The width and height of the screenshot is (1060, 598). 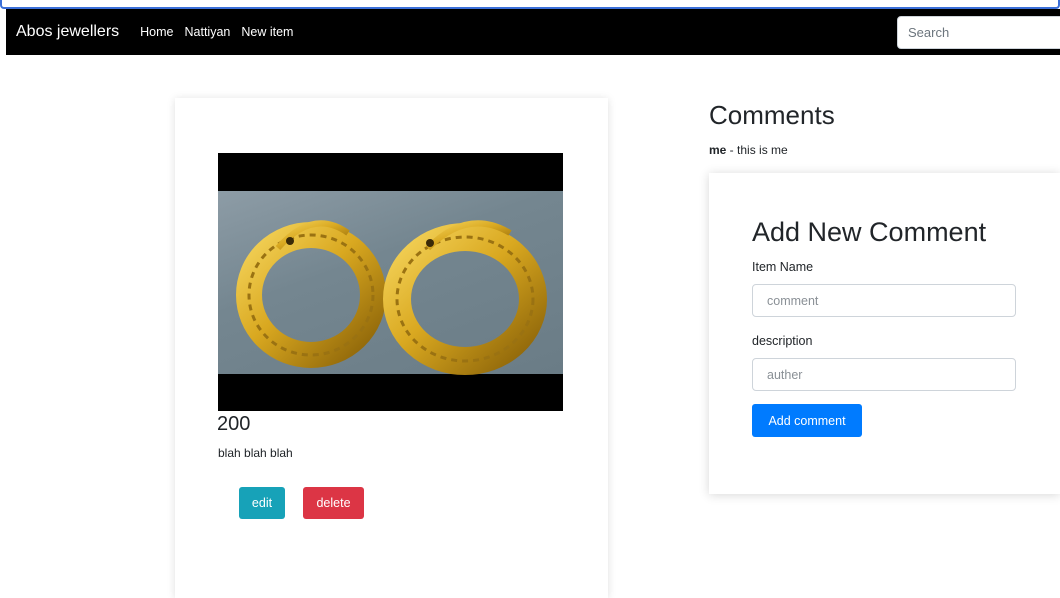 I want to click on nav-links: Home Nattiyan New item, so click(x=222, y=32).